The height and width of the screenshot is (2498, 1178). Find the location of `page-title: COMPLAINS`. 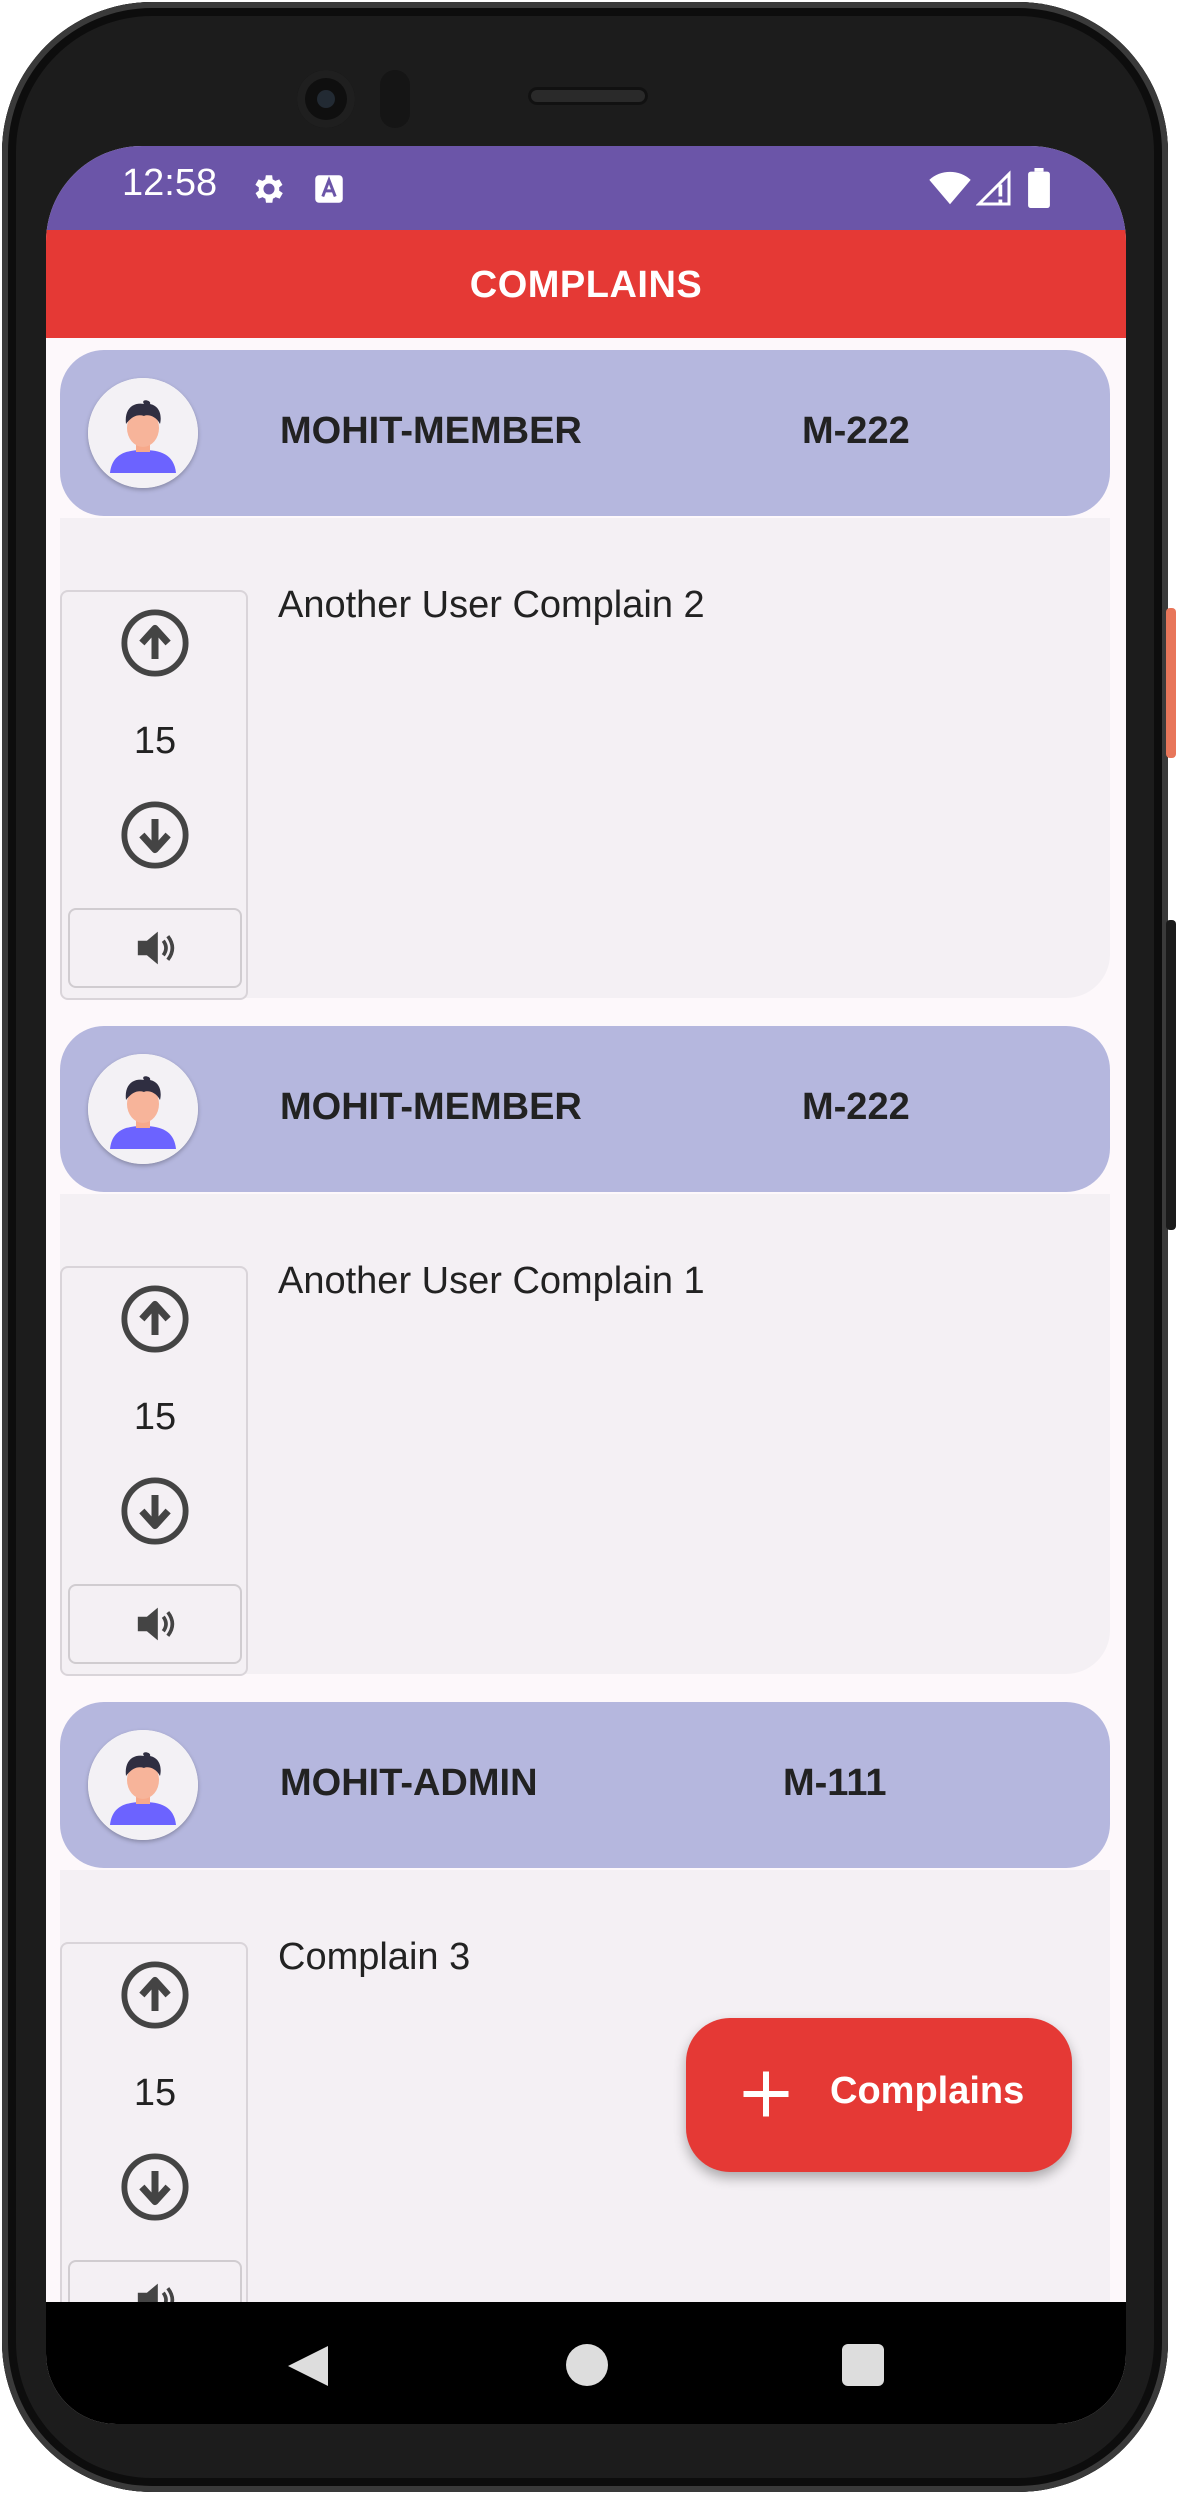

page-title: COMPLAINS is located at coordinates (586, 285).